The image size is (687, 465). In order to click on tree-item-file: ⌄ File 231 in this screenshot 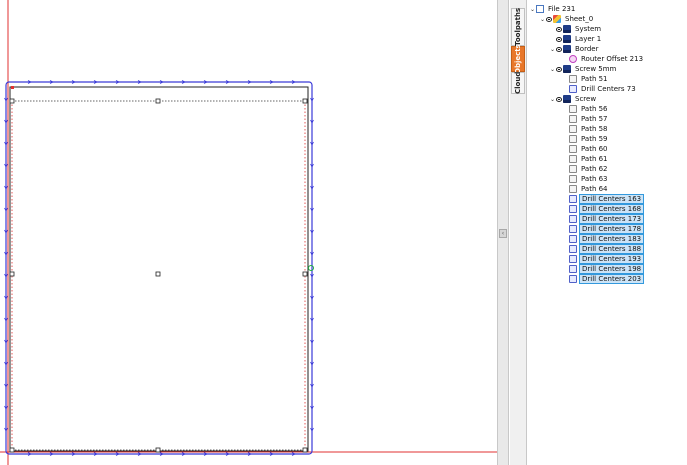, I will do `click(553, 9)`.